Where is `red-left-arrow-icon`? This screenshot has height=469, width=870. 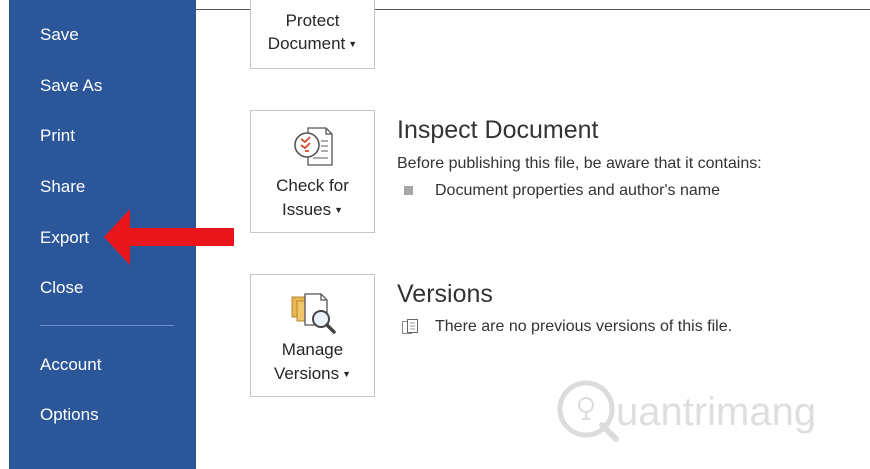 red-left-arrow-icon is located at coordinates (169, 237).